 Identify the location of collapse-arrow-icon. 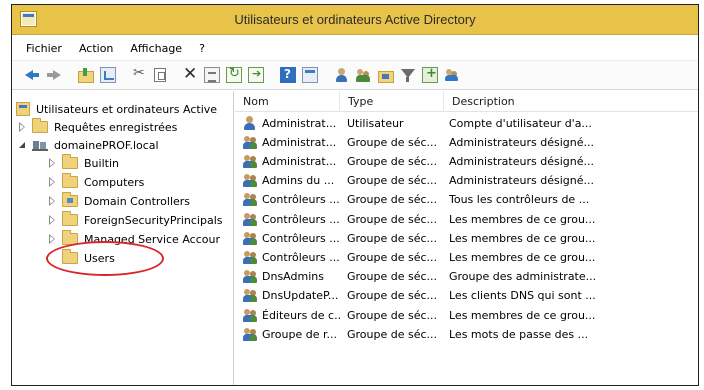
(22, 145).